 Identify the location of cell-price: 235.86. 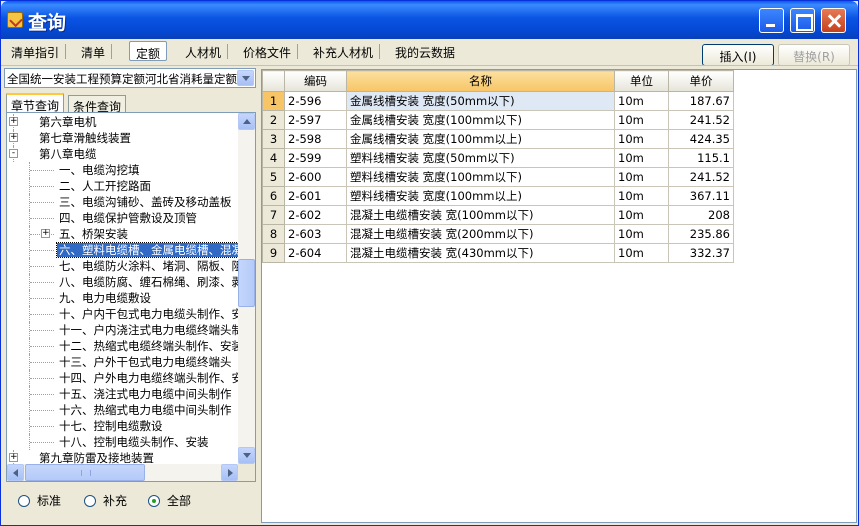
(701, 234).